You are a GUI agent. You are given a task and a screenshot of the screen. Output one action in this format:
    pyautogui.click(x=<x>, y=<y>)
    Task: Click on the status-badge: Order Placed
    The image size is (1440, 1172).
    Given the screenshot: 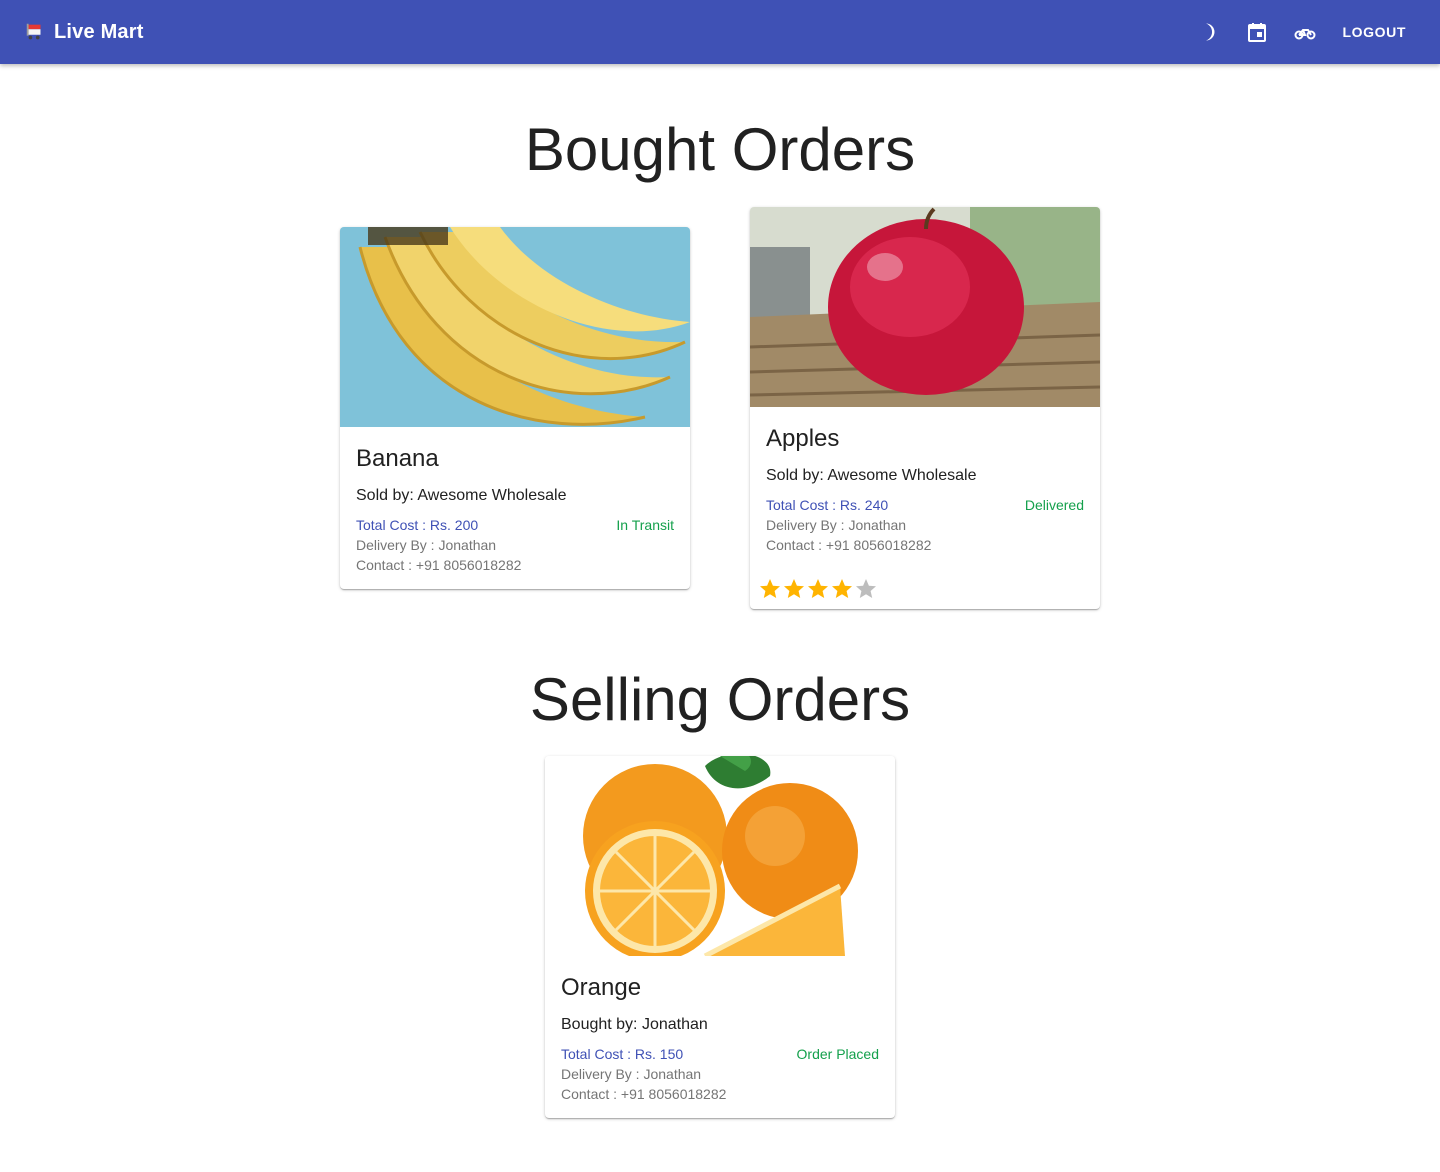 What is the action you would take?
    pyautogui.click(x=837, y=1054)
    